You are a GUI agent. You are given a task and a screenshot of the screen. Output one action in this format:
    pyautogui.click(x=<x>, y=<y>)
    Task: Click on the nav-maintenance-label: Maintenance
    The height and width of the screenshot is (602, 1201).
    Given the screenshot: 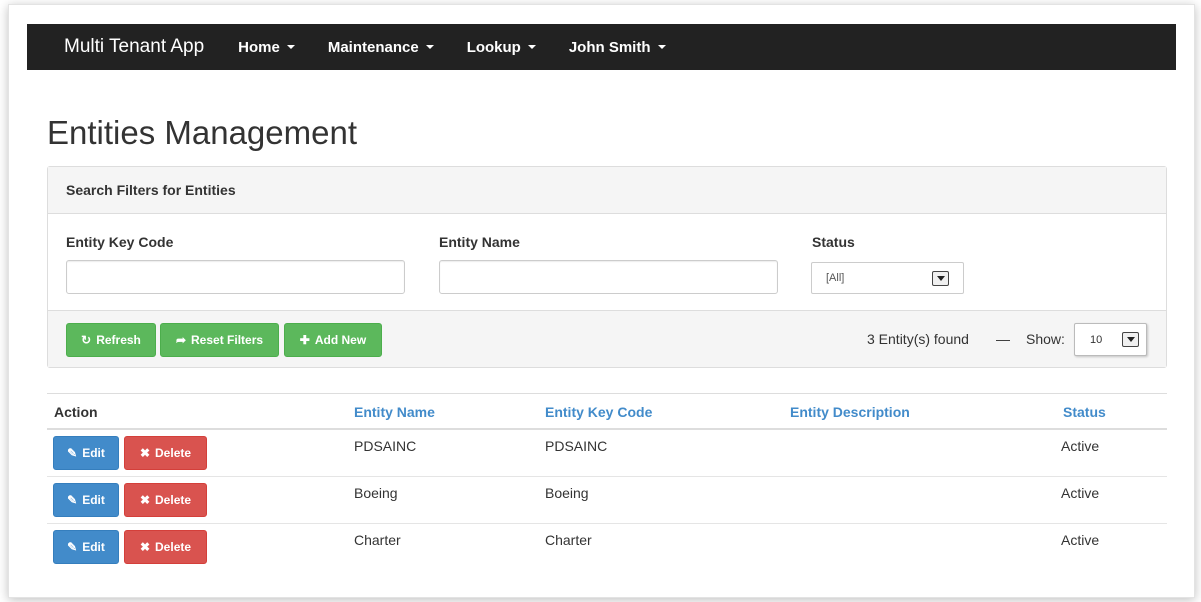 What is the action you would take?
    pyautogui.click(x=373, y=47)
    